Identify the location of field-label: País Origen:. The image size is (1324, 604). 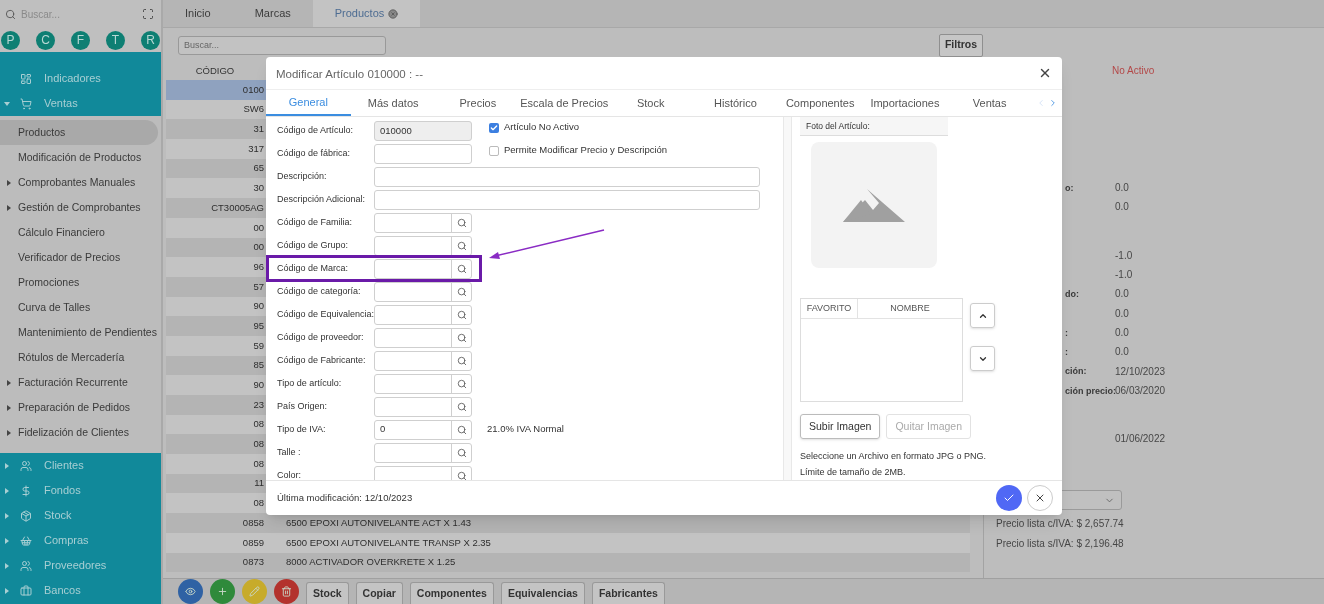
(303, 406).